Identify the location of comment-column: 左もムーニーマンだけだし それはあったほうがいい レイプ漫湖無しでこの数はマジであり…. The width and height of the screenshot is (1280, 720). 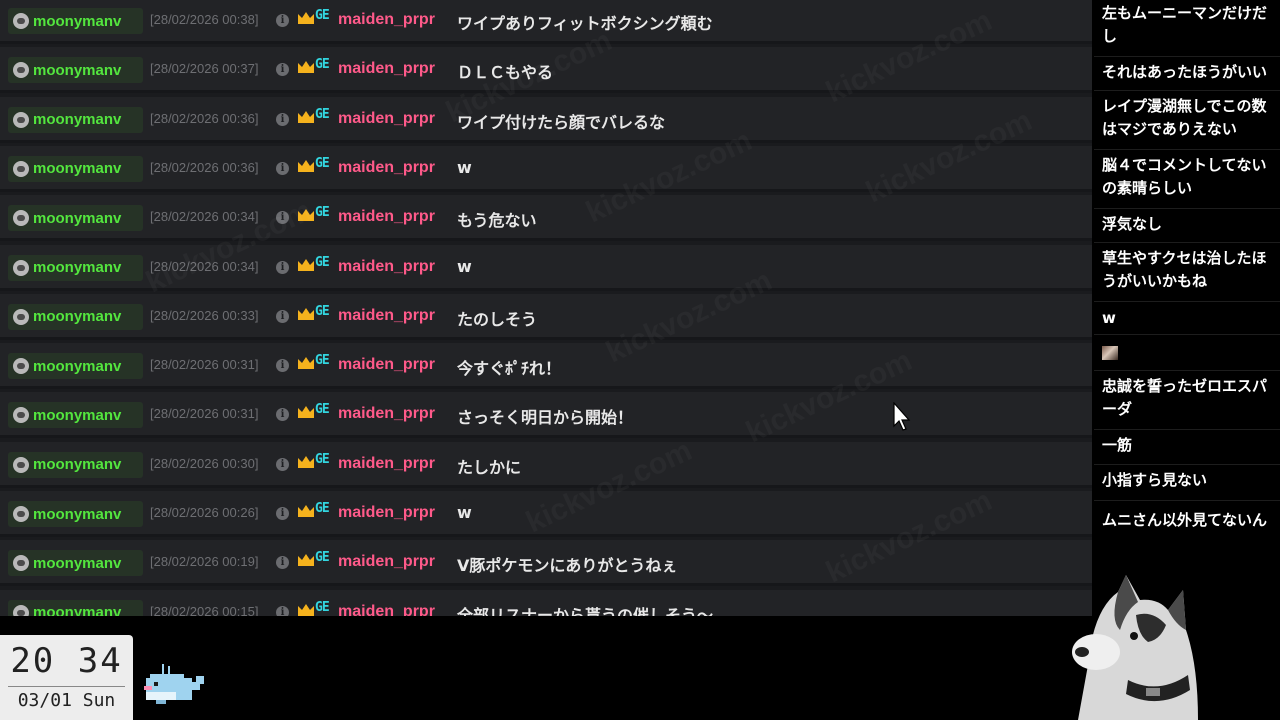
(1187, 265).